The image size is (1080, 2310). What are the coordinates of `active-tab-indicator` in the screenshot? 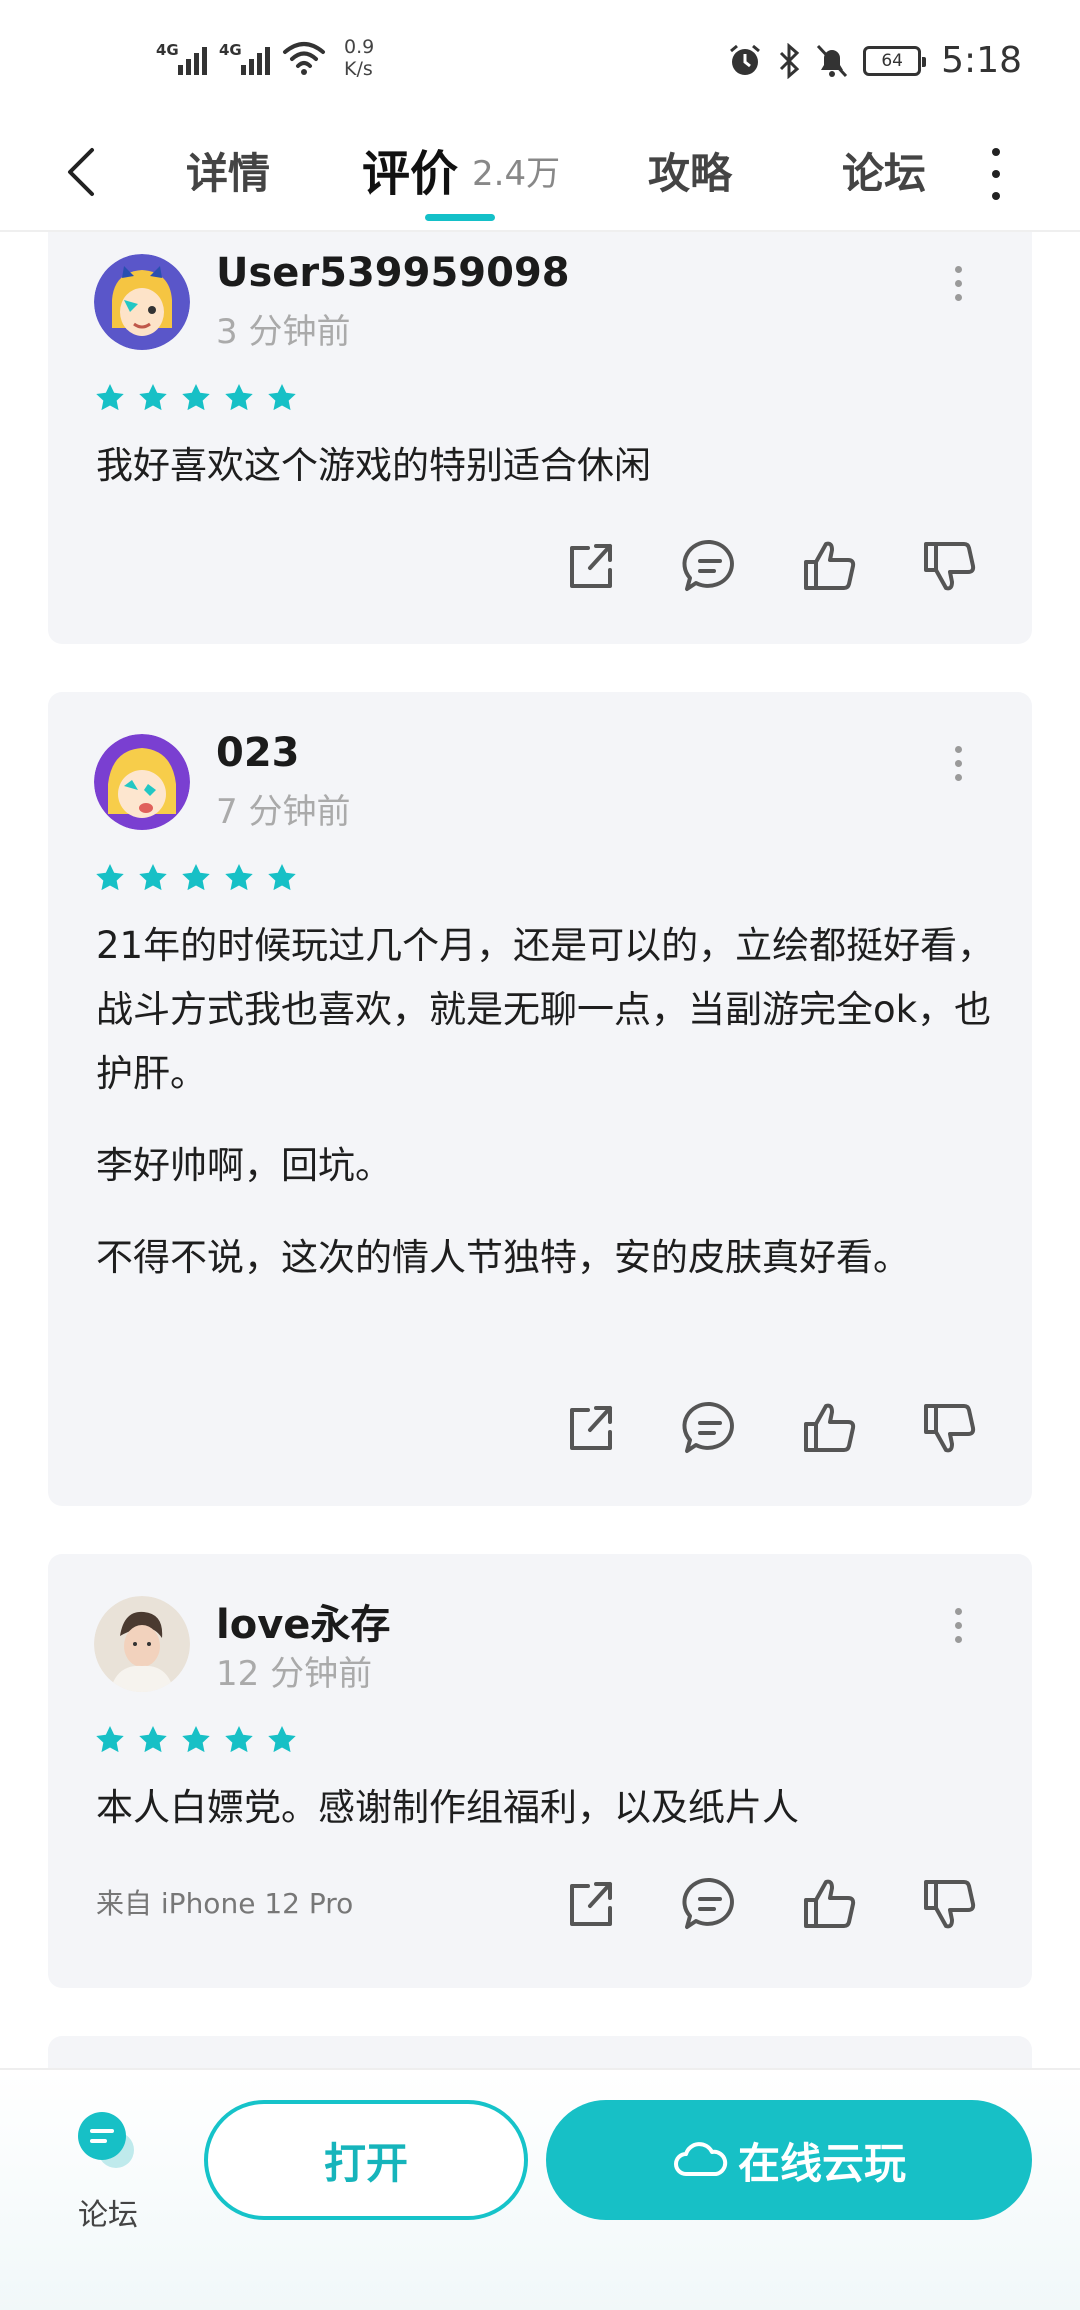 It's located at (460, 217).